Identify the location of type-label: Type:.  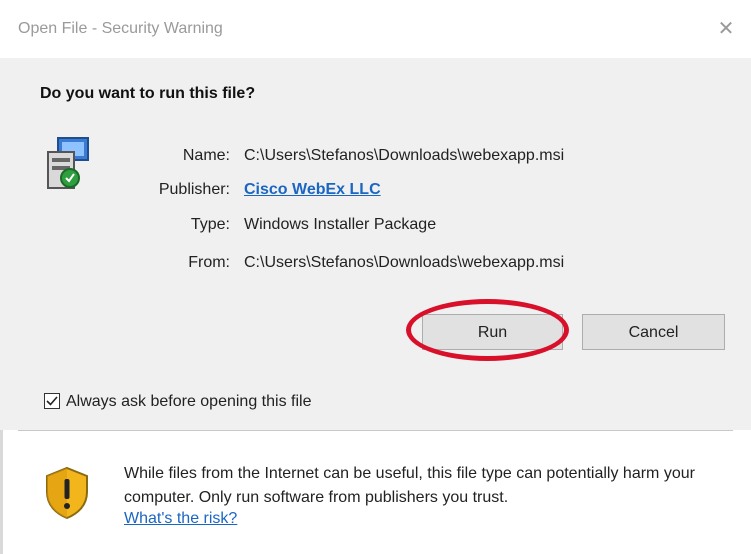
(210, 224).